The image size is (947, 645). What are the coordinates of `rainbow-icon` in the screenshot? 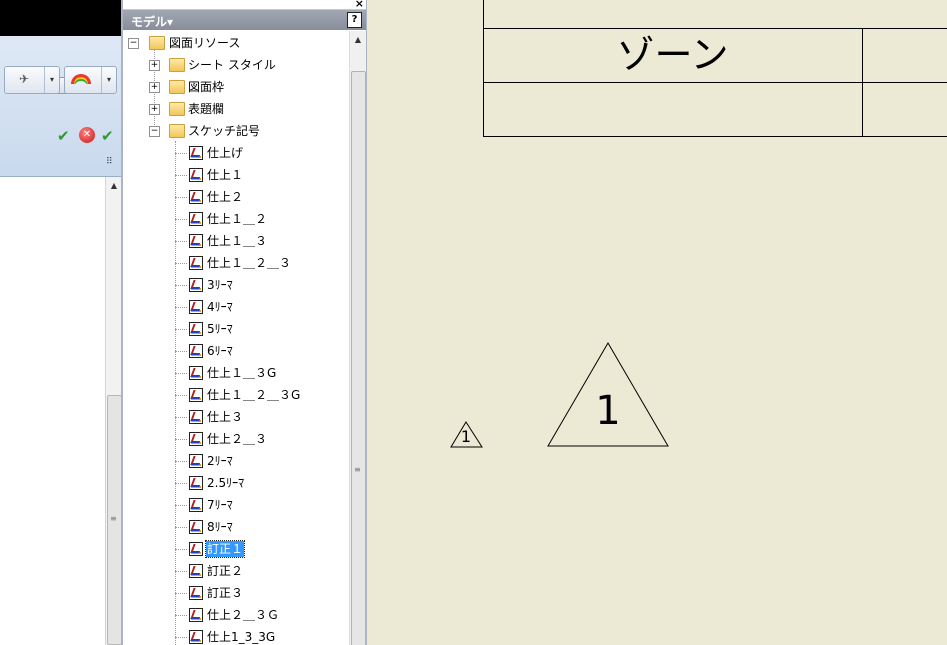 It's located at (81, 79).